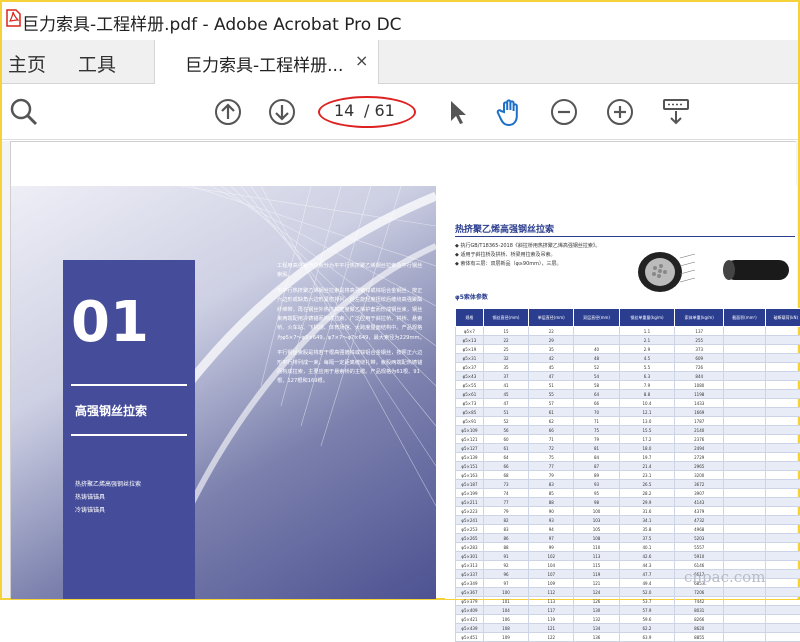  Describe the element at coordinates (596, 637) in the screenshot. I see `table-cell: 136` at that location.